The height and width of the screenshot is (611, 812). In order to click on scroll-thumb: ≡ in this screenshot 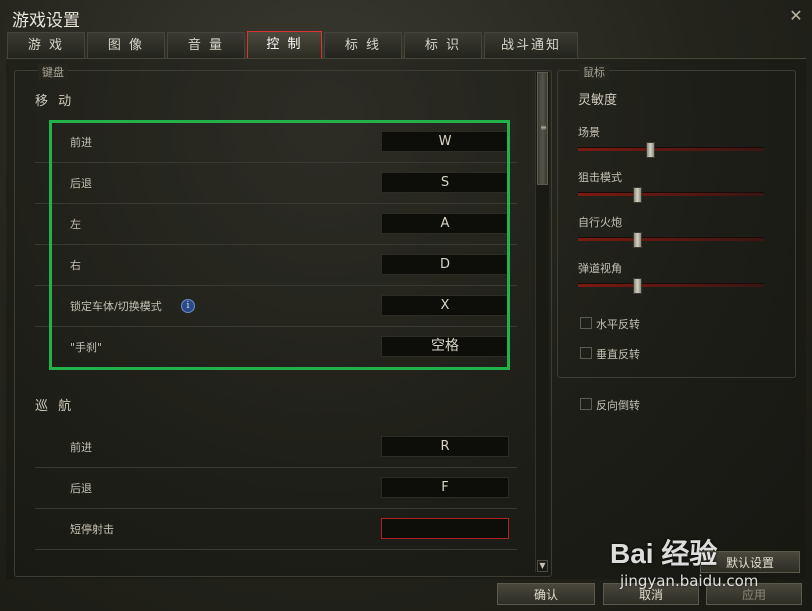, I will do `click(542, 128)`.